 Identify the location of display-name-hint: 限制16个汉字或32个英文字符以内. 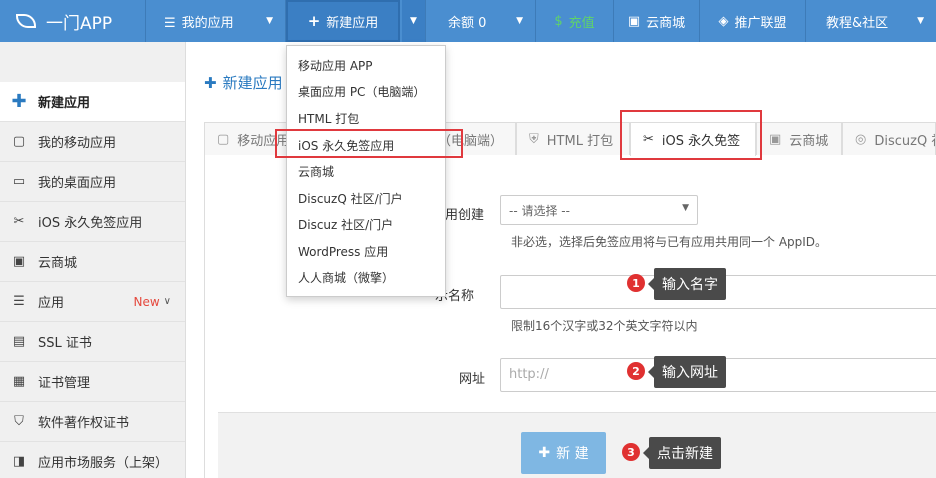
(604, 326).